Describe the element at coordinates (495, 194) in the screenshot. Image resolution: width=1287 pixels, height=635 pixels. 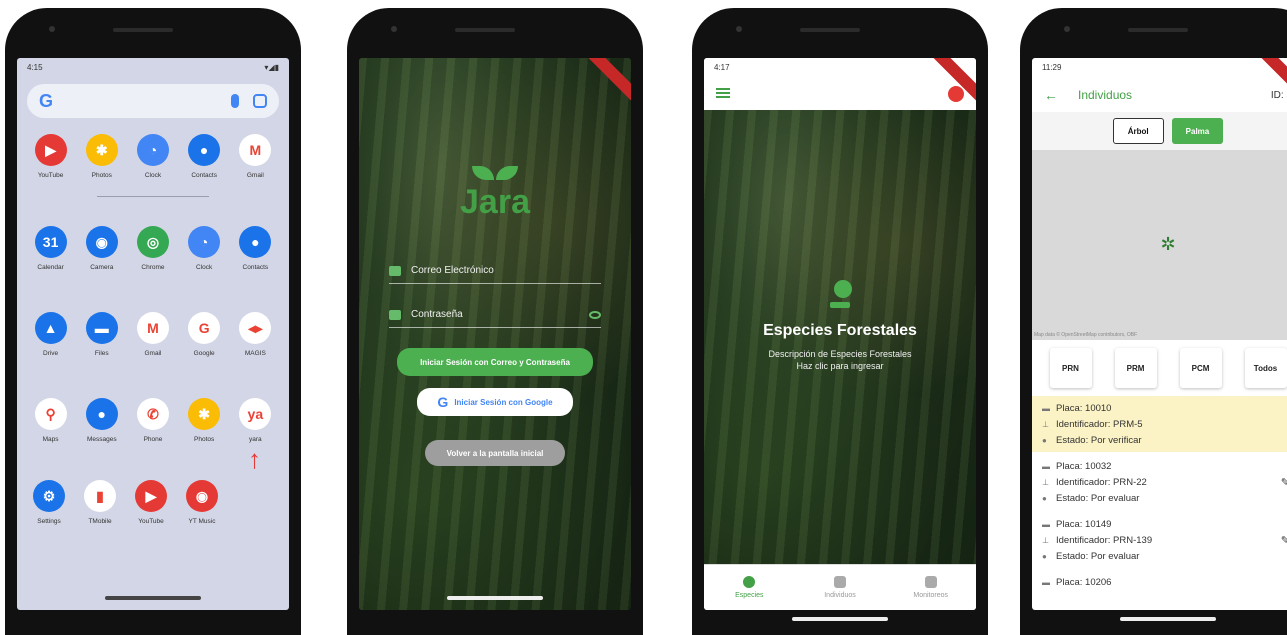
I see `app-logo: Jara` at that location.